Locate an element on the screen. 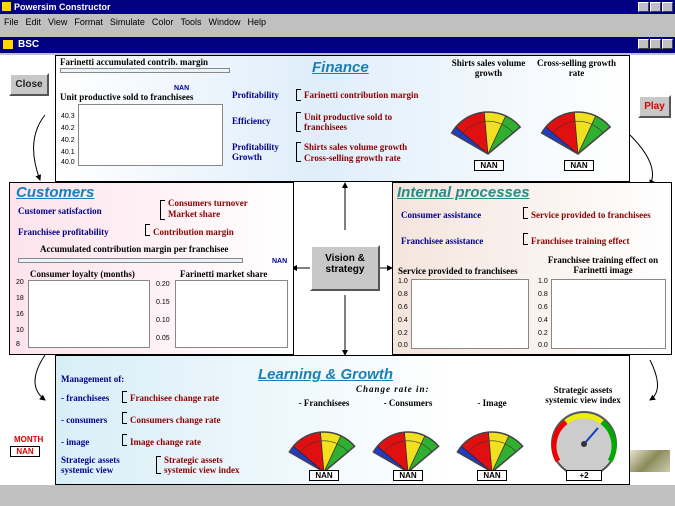 This screenshot has width=675, height=506. tick: 20 is located at coordinates (20, 282).